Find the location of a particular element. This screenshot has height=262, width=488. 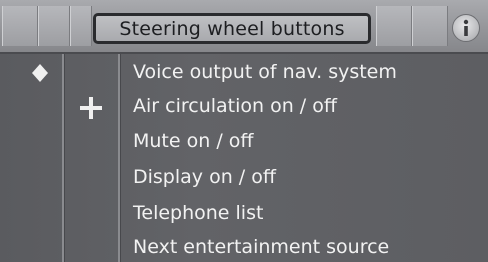

list-item: Air circulation on / off is located at coordinates (235, 106).